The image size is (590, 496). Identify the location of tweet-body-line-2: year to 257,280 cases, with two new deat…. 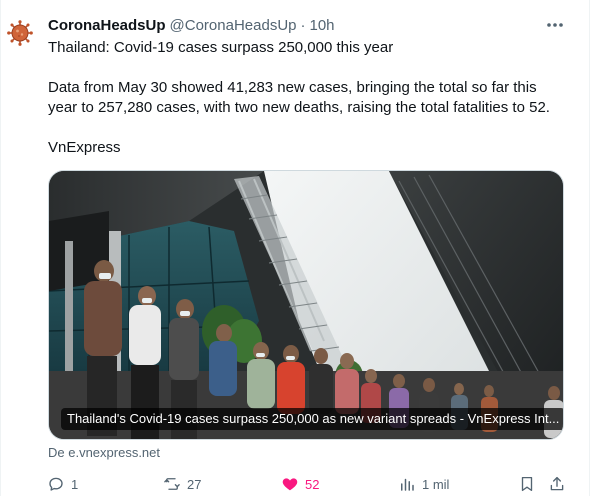
(299, 107).